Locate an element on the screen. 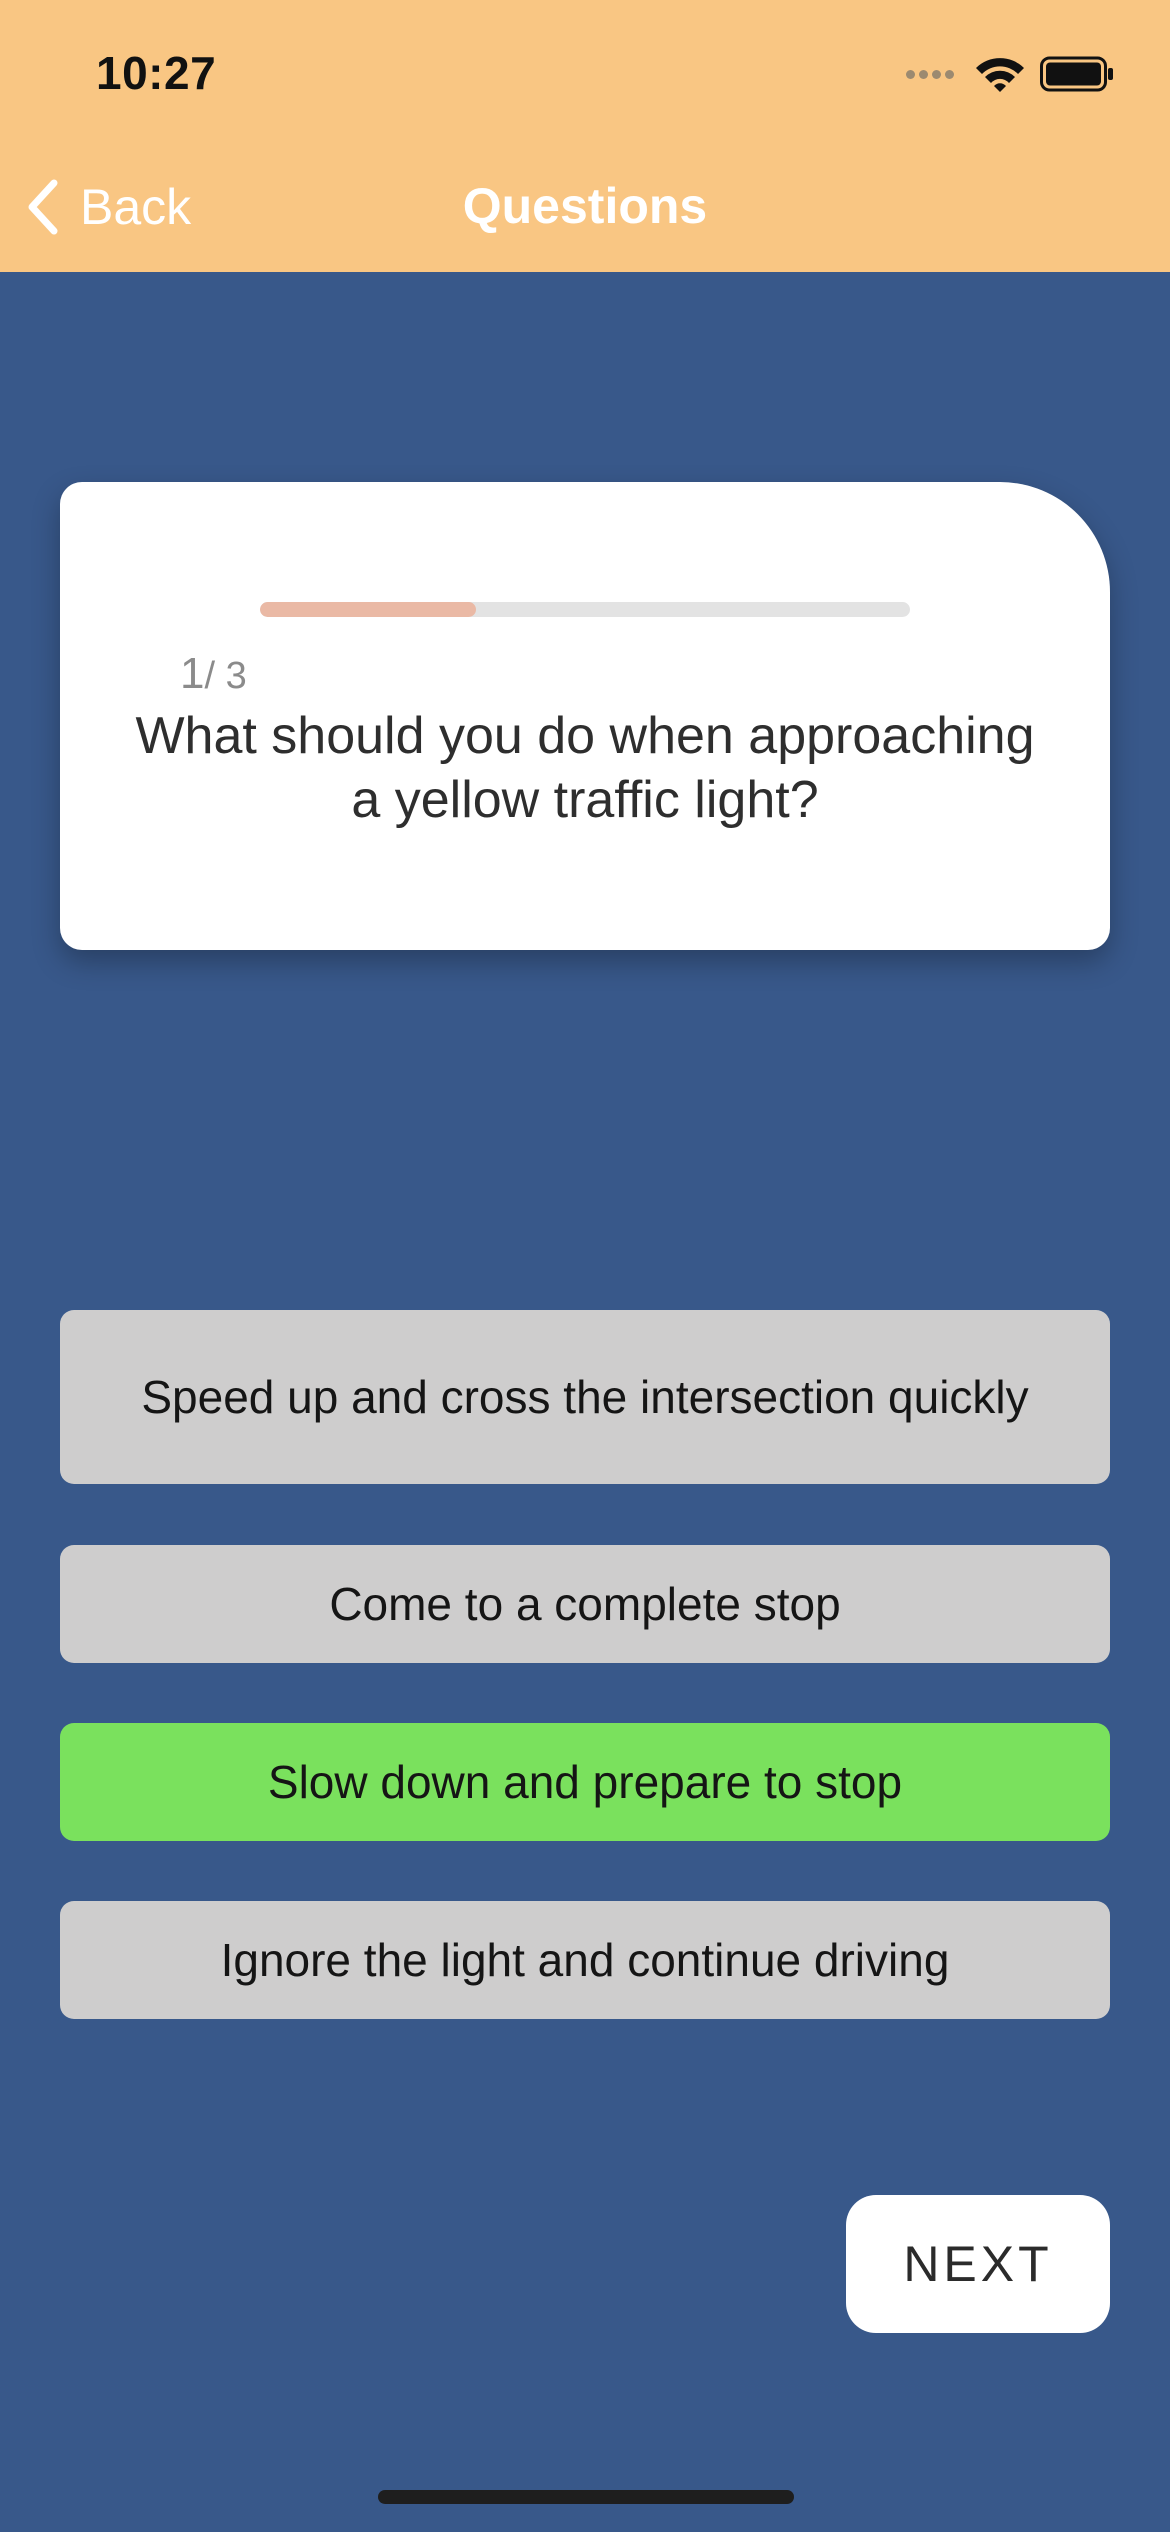 The image size is (1170, 2532). question-counter: 1/ 3 is located at coordinates (213, 674).